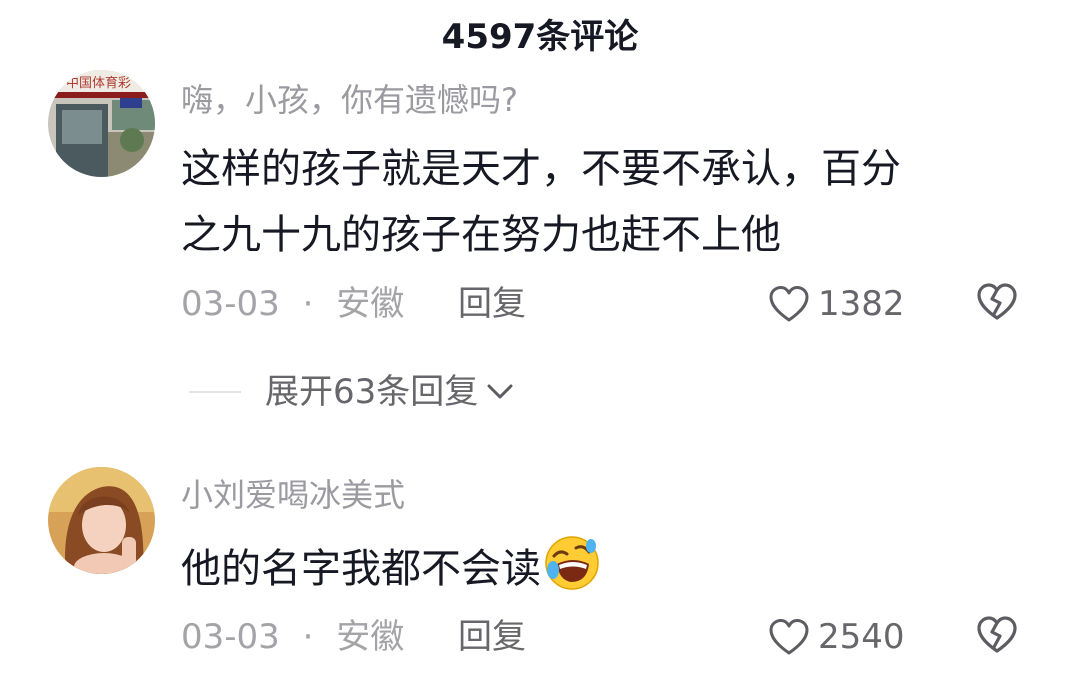 The height and width of the screenshot is (689, 1080). Describe the element at coordinates (861, 304) in the screenshot. I see `like-count: 1382` at that location.